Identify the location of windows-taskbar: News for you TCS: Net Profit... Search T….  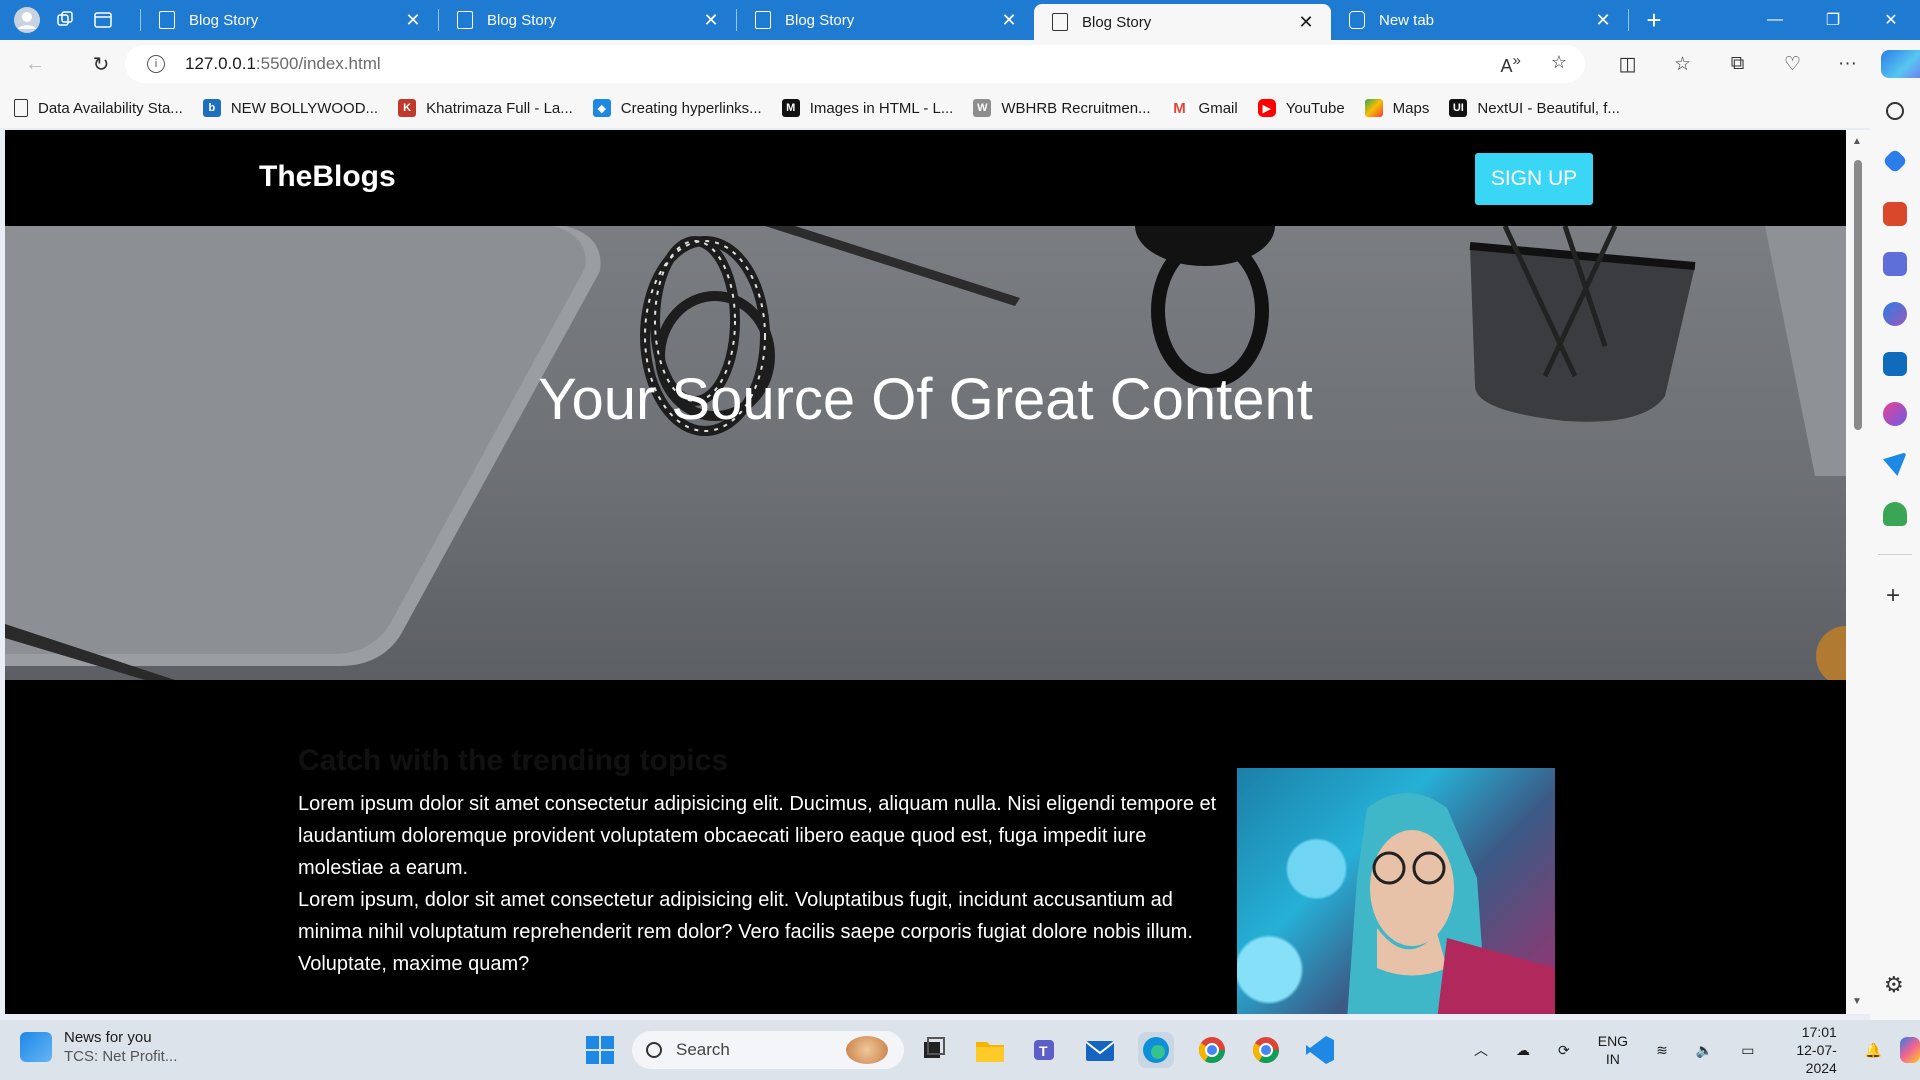
(960, 1050).